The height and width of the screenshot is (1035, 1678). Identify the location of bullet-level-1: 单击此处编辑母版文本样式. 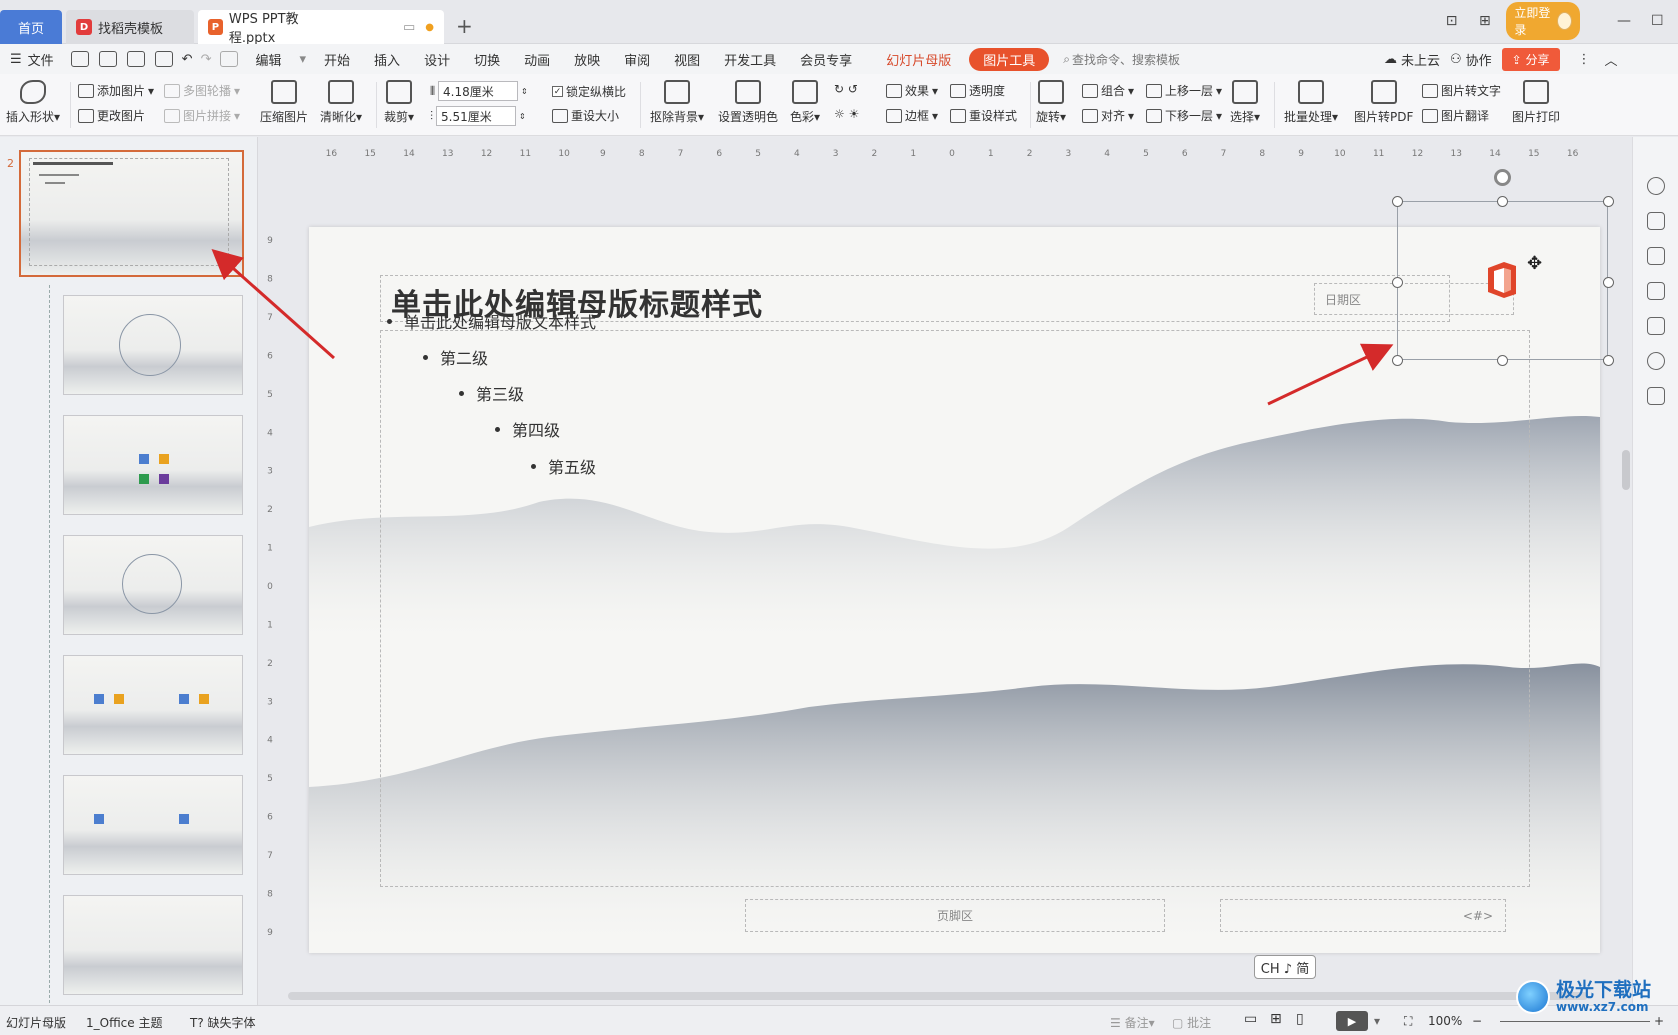
(491, 321).